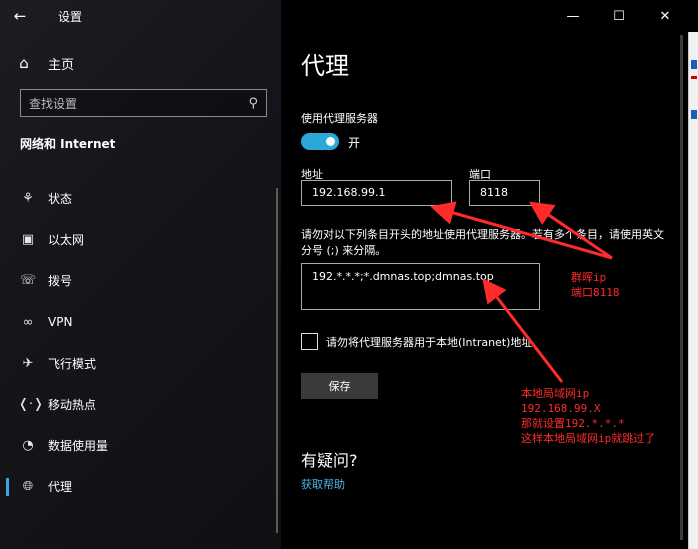 Image resolution: width=698 pixels, height=549 pixels. I want to click on sidebar-scrollbar, so click(277, 360).